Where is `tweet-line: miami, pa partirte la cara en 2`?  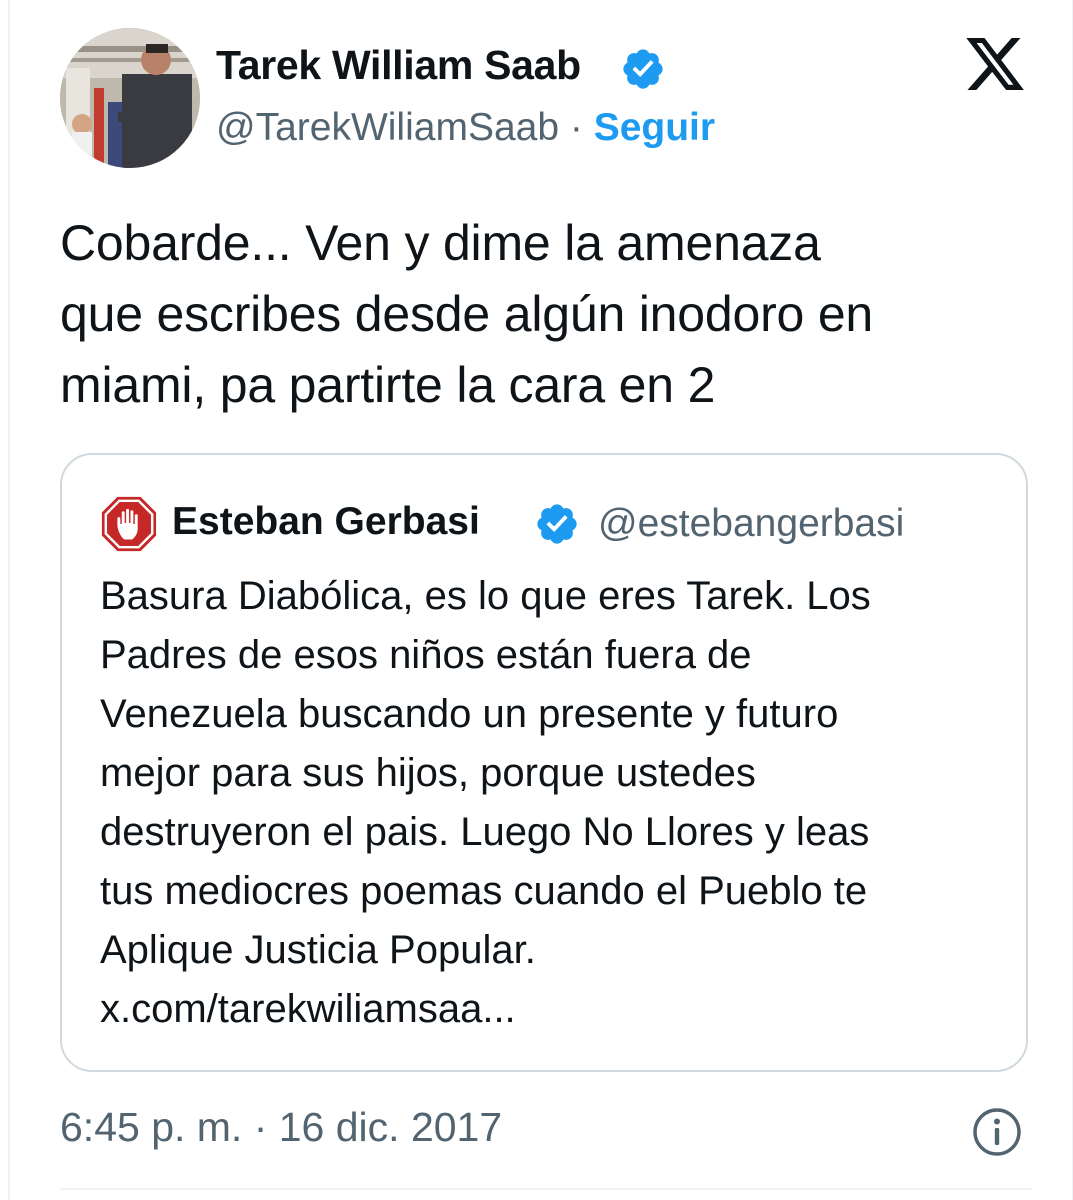
tweet-line: miami, pa partirte la cara en 2 is located at coordinates (388, 385).